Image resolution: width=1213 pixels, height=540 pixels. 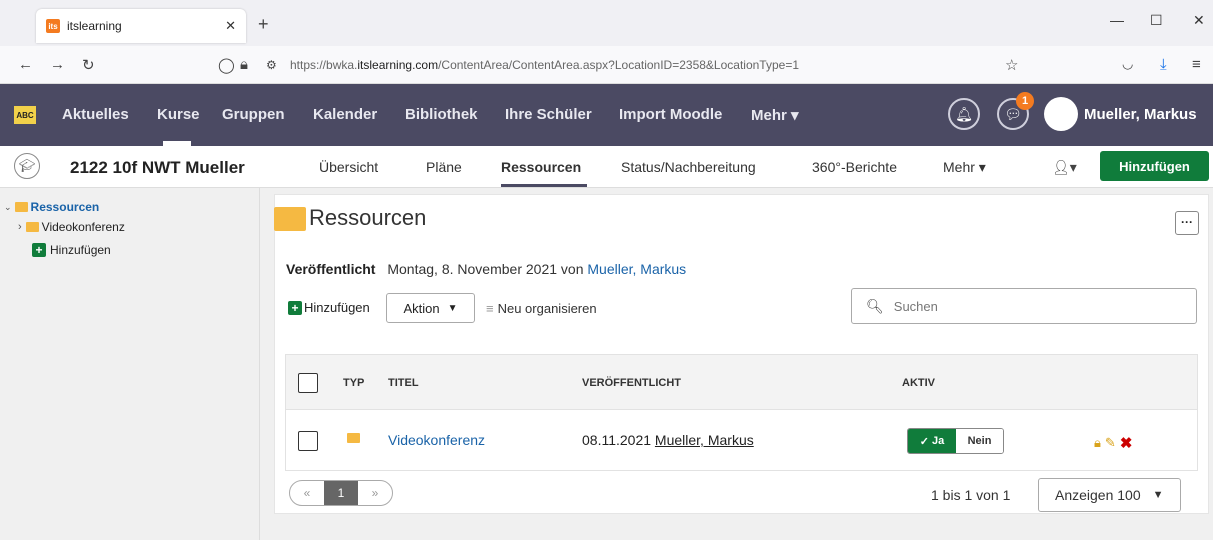 I want to click on menu-icon: ≡, so click(x=1196, y=64).